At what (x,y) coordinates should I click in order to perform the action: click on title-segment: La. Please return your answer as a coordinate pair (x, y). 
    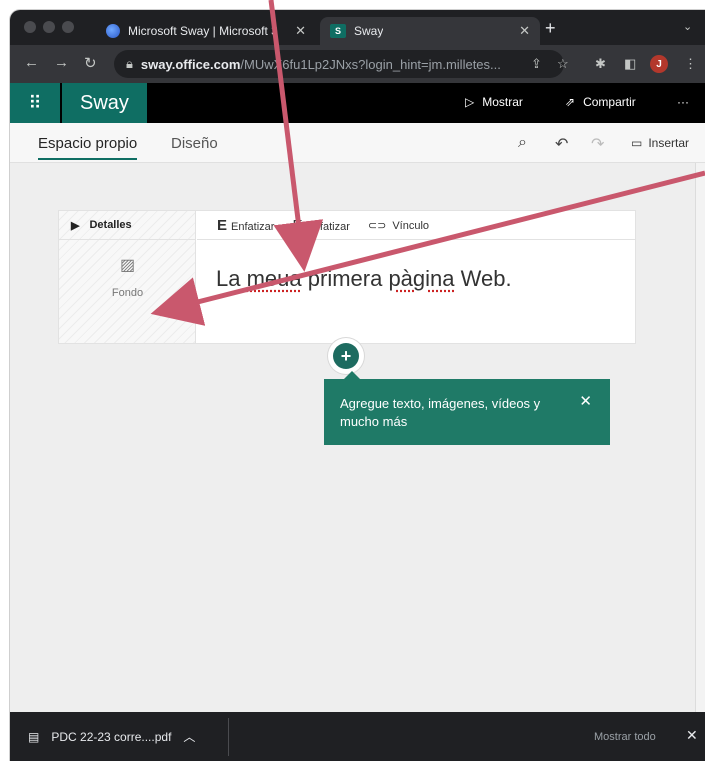
    Looking at the image, I should click on (231, 278).